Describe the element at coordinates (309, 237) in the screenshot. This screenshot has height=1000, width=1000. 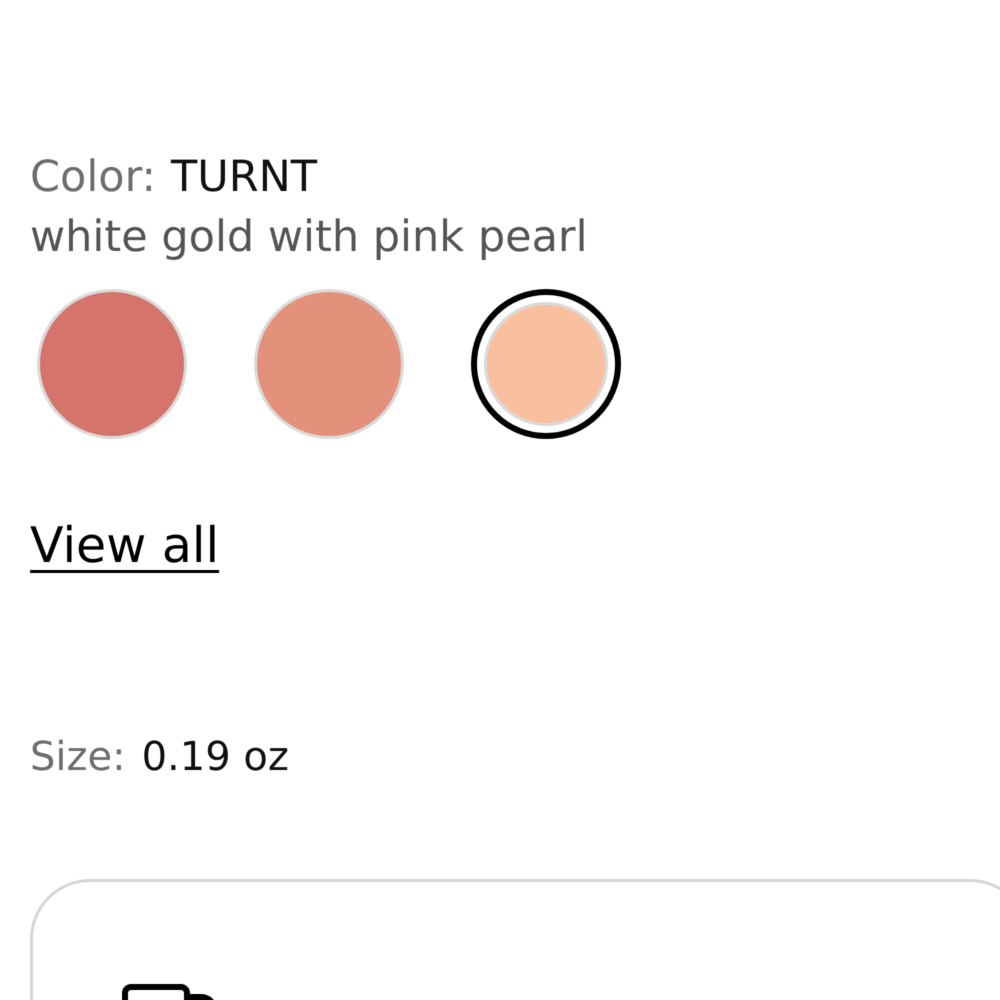
I see `color-description: white gold with pink pearl` at that location.